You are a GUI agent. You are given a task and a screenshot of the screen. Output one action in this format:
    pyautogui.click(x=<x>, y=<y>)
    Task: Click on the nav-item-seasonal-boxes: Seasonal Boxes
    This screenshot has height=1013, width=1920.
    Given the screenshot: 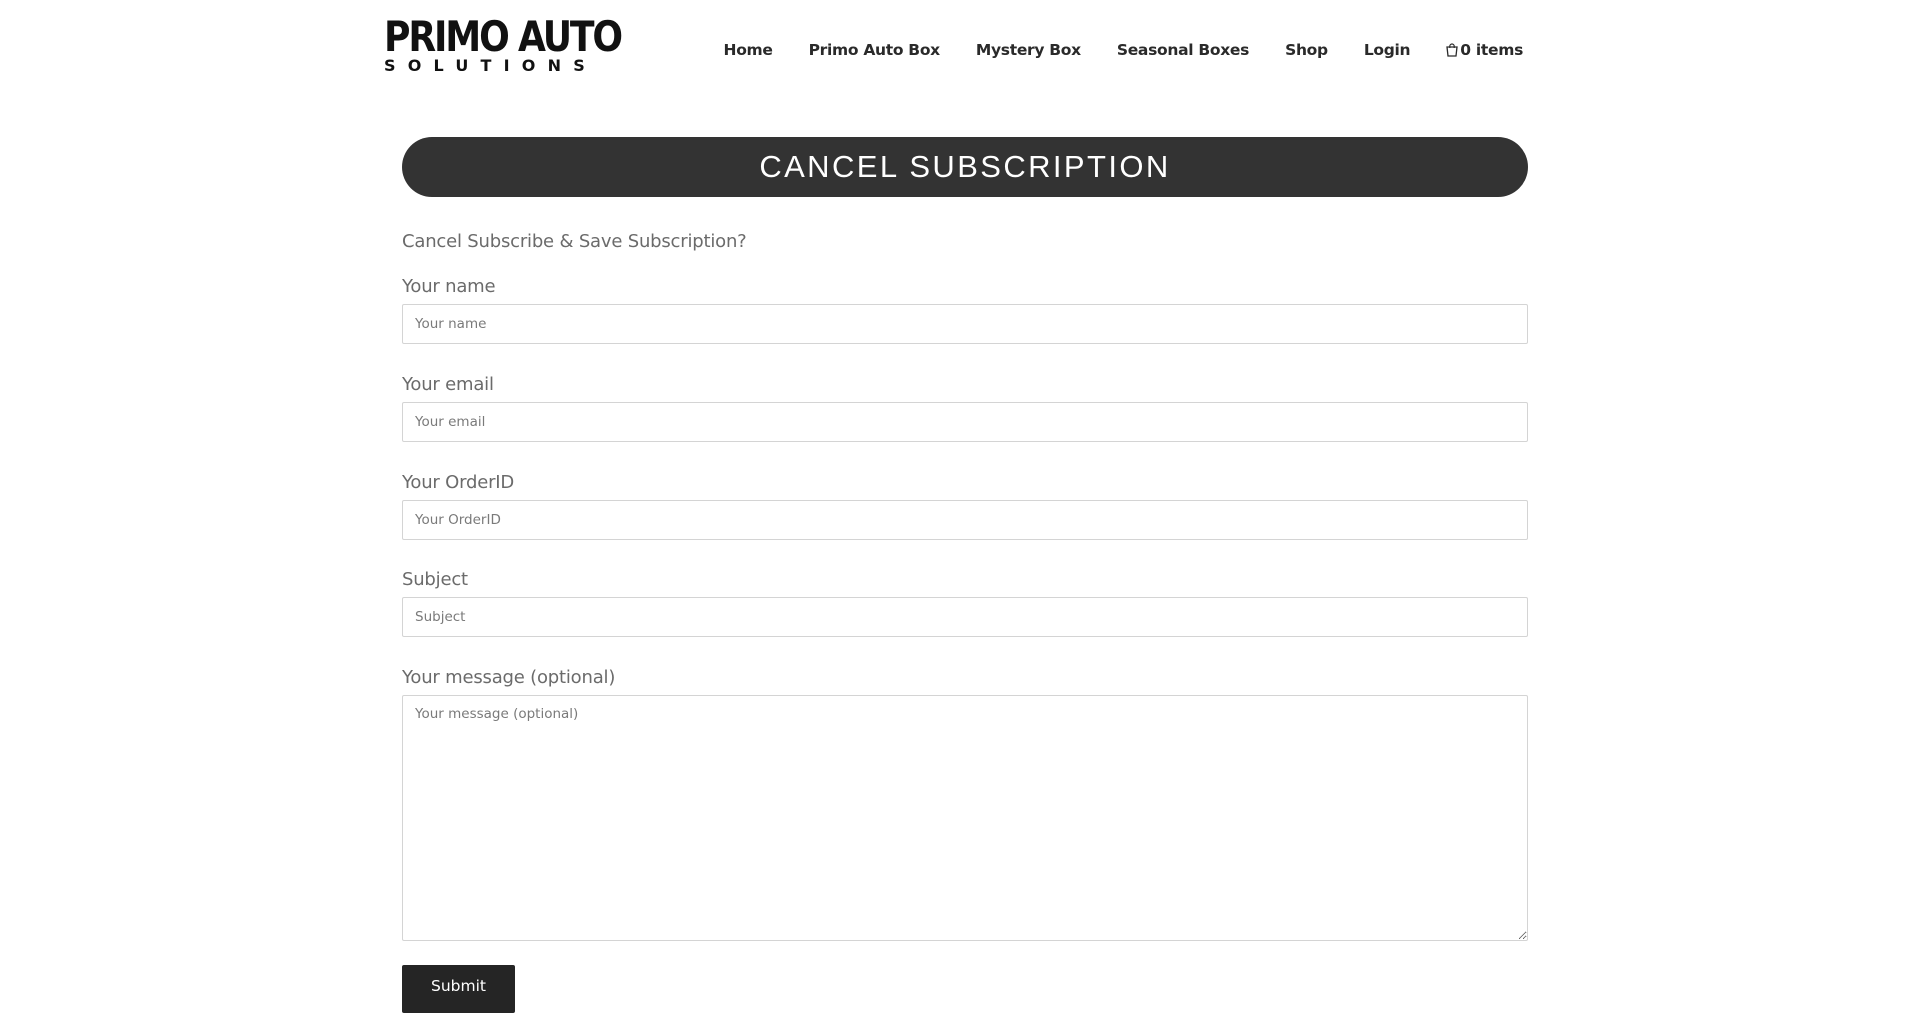 What is the action you would take?
    pyautogui.click(x=1183, y=50)
    